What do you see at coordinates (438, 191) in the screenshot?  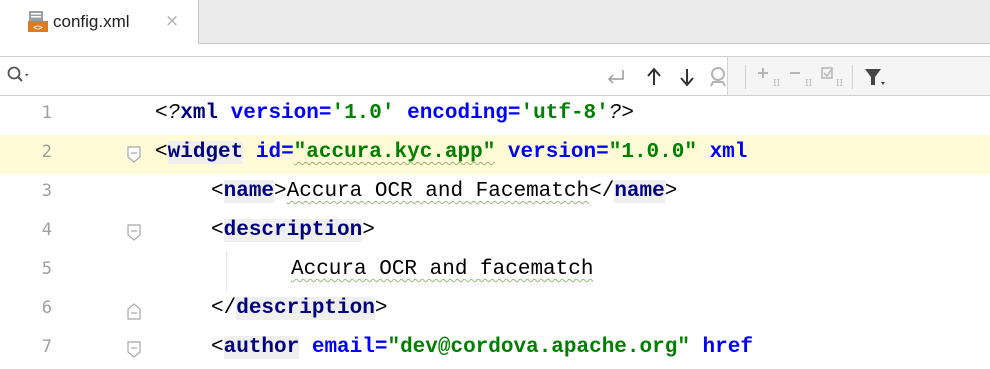 I see `code-token: Accura OCR and Facematch` at bounding box center [438, 191].